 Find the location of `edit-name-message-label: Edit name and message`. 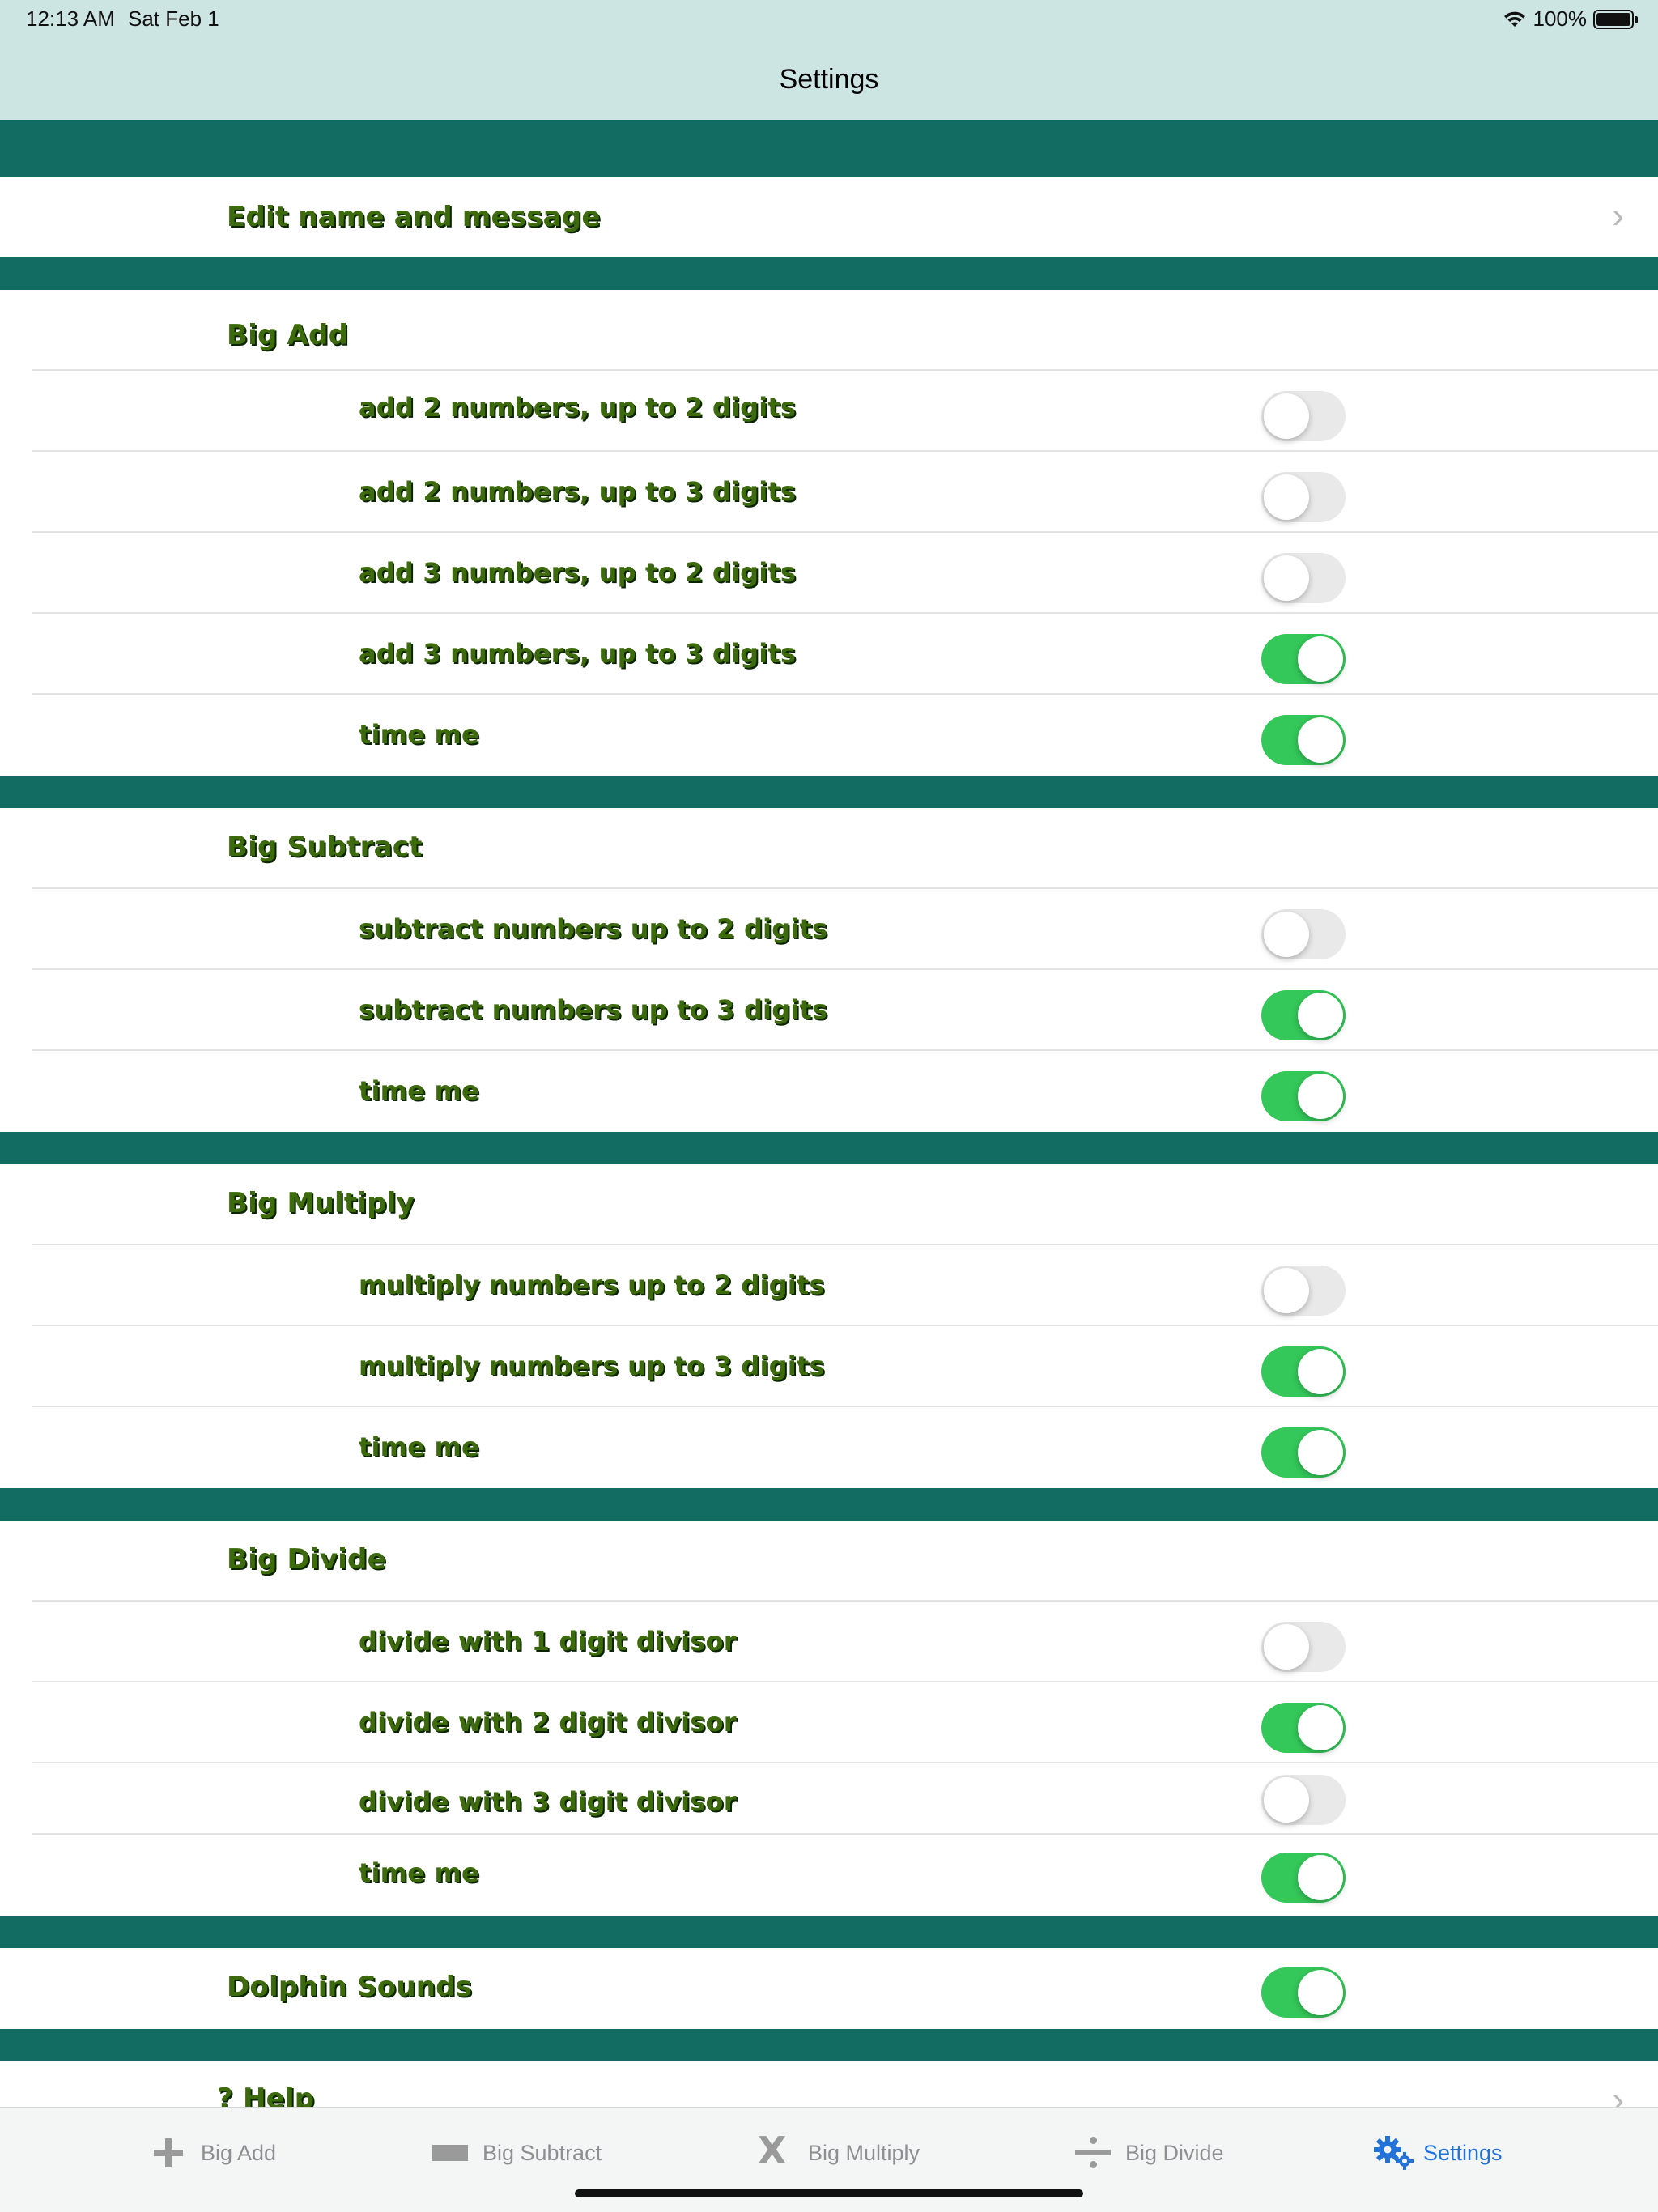

edit-name-message-label: Edit name and message is located at coordinates (414, 217).